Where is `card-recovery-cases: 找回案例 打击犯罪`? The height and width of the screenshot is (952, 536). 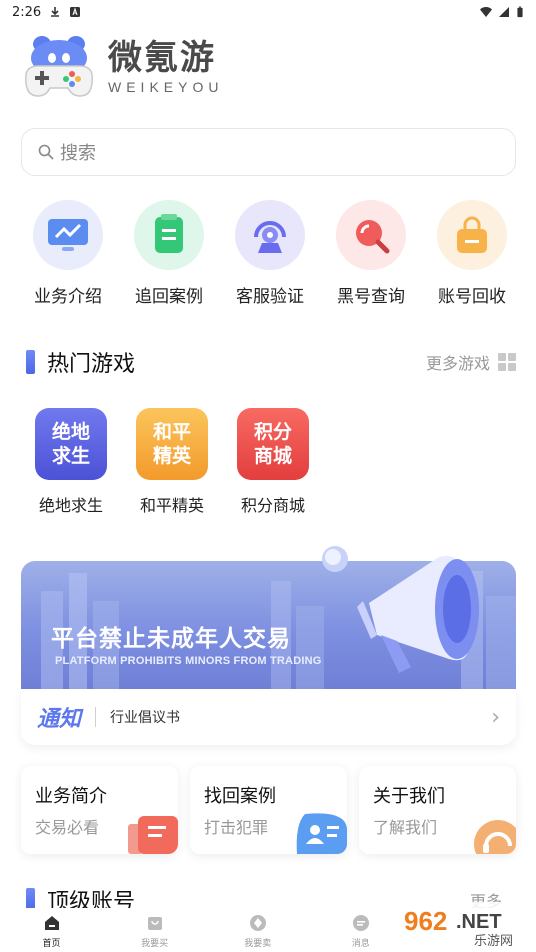
card-recovery-cases: 找回案例 打击犯罪 is located at coordinates (268, 810).